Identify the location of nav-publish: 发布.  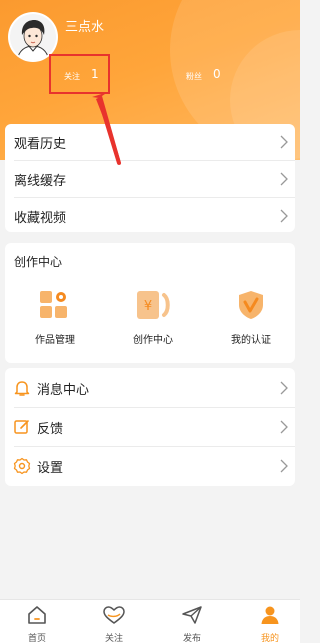
(192, 623).